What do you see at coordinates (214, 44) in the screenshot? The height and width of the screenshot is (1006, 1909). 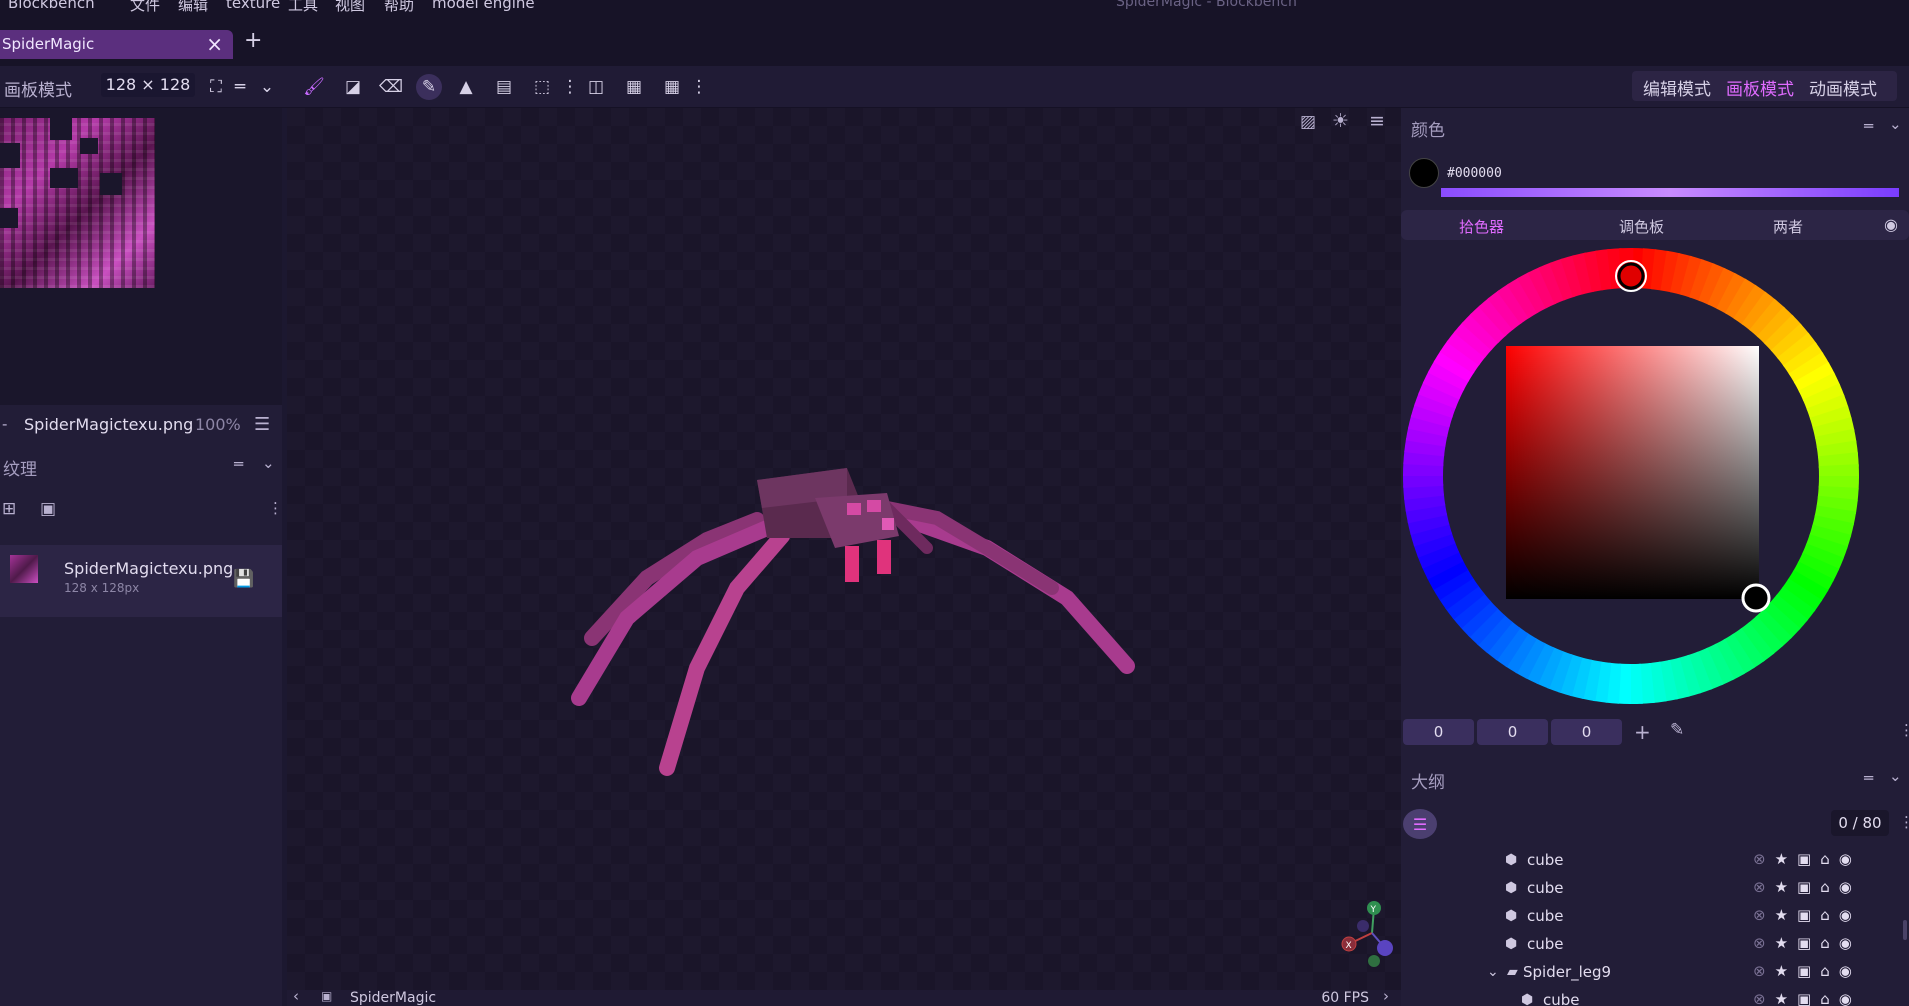 I see `close-icon: ×` at bounding box center [214, 44].